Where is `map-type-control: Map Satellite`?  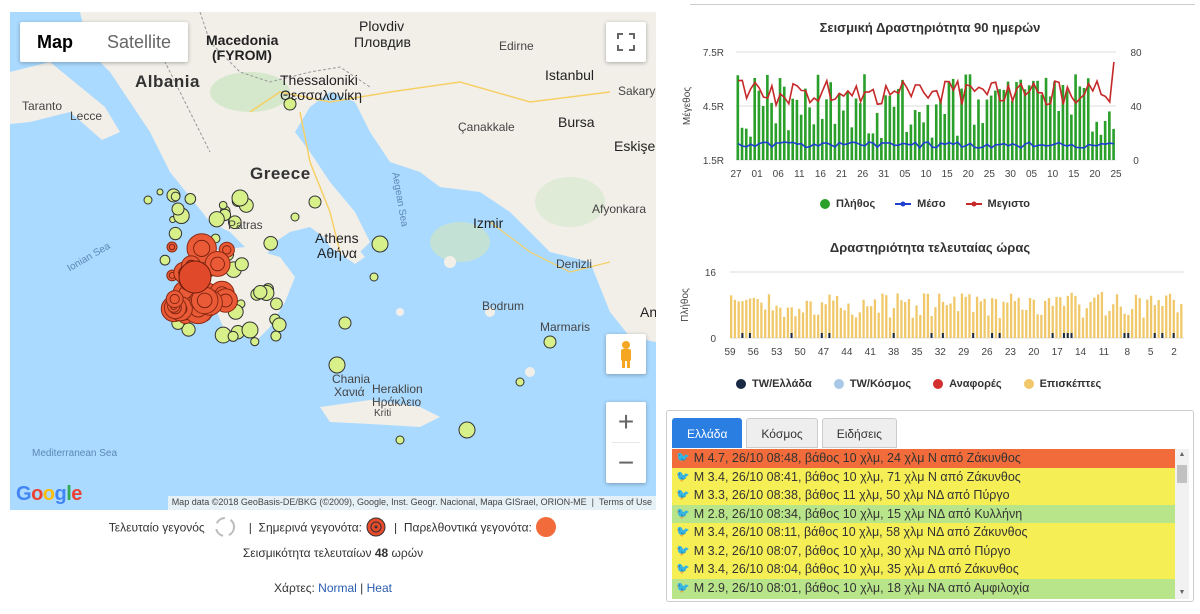
map-type-control: Map Satellite is located at coordinates (104, 42).